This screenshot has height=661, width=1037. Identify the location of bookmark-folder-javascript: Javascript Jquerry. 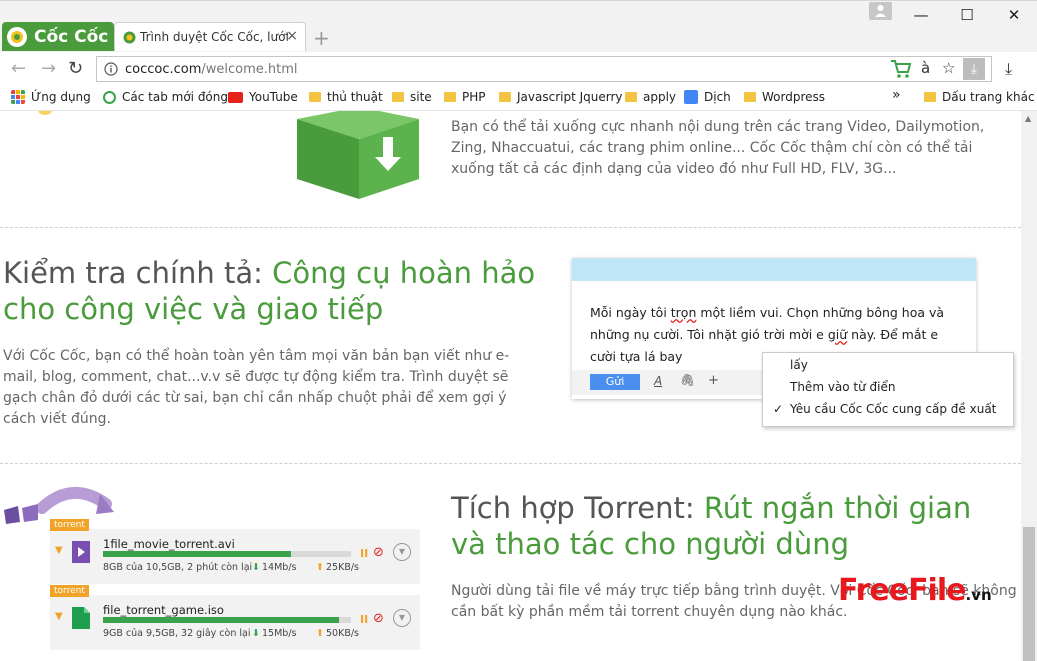
(561, 97).